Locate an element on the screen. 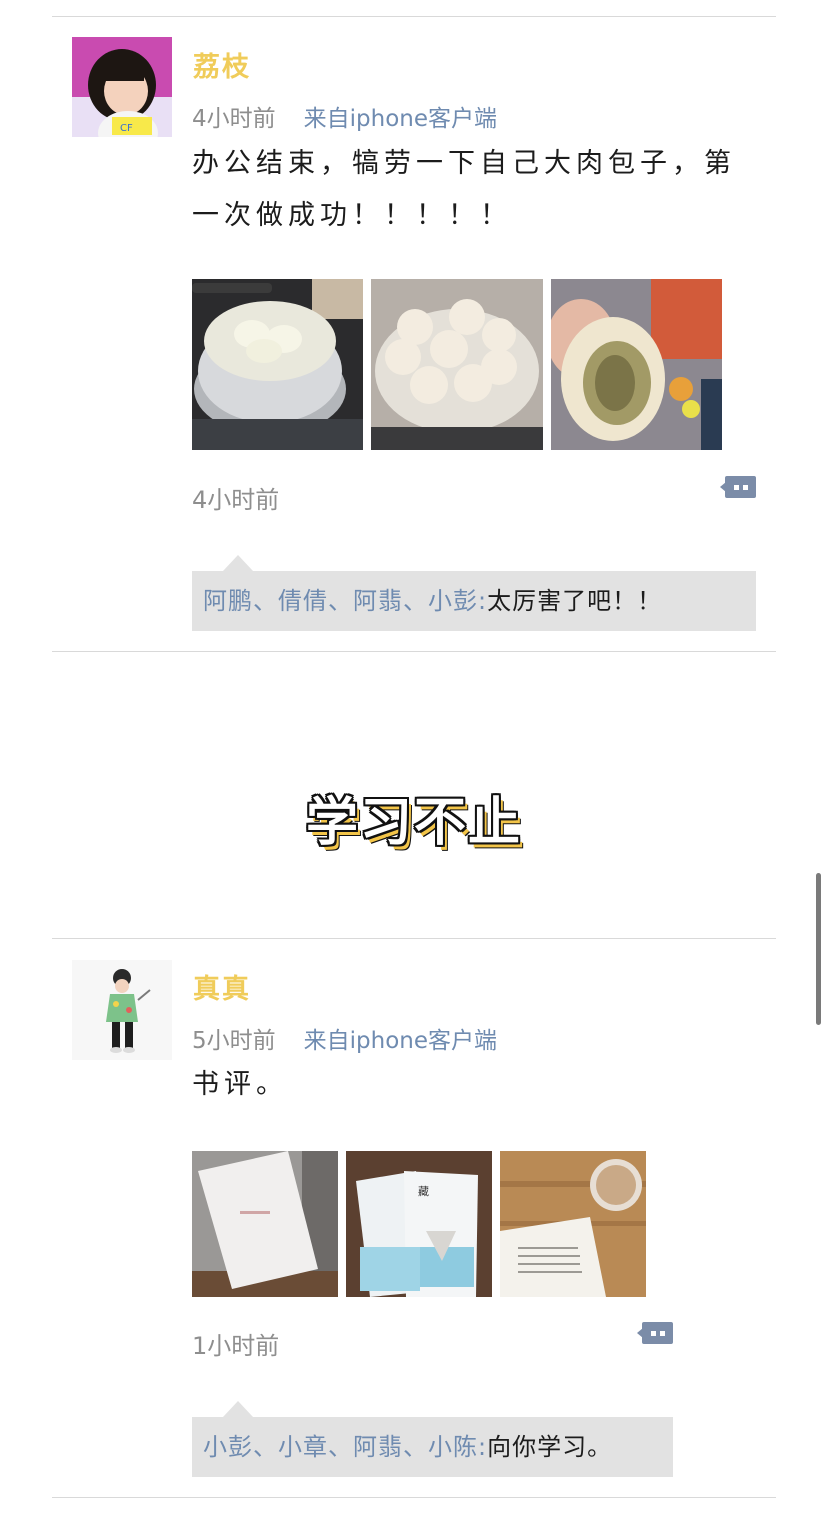  bottom-divider is located at coordinates (414, 1497).